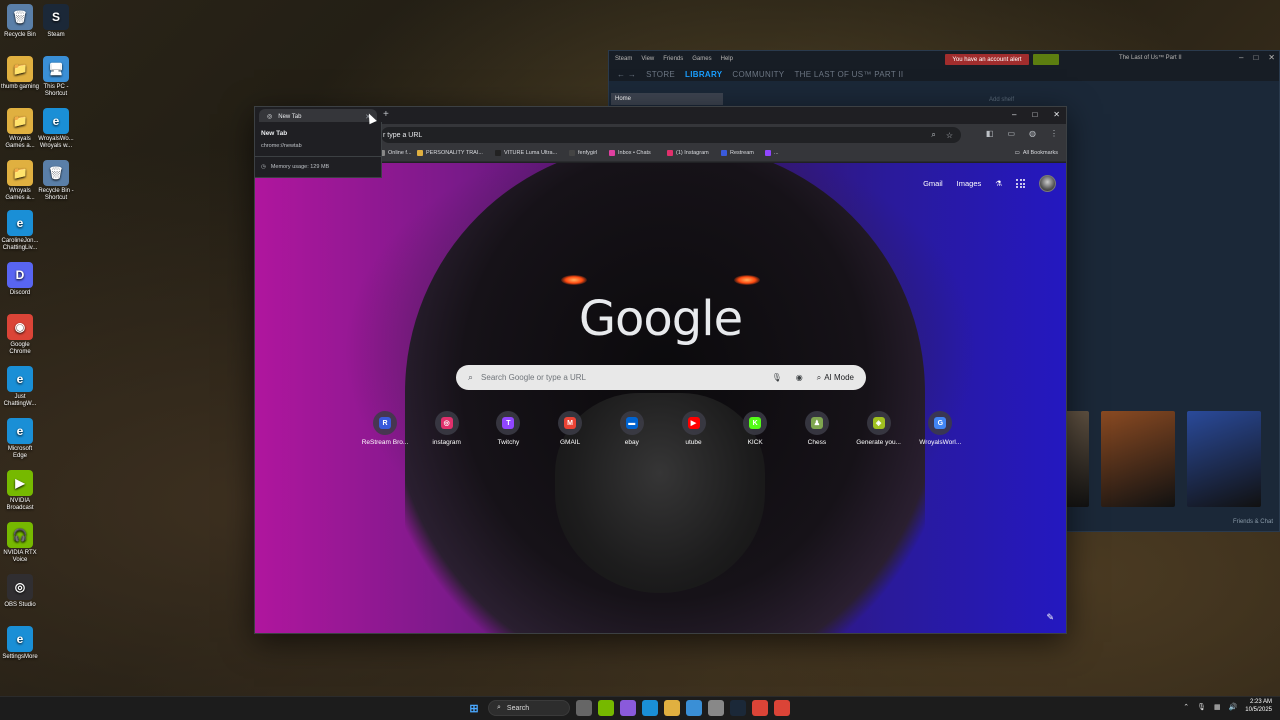 This screenshot has height=720, width=1280. I want to click on shortcut-tile: ◎ instagram, so click(447, 428).